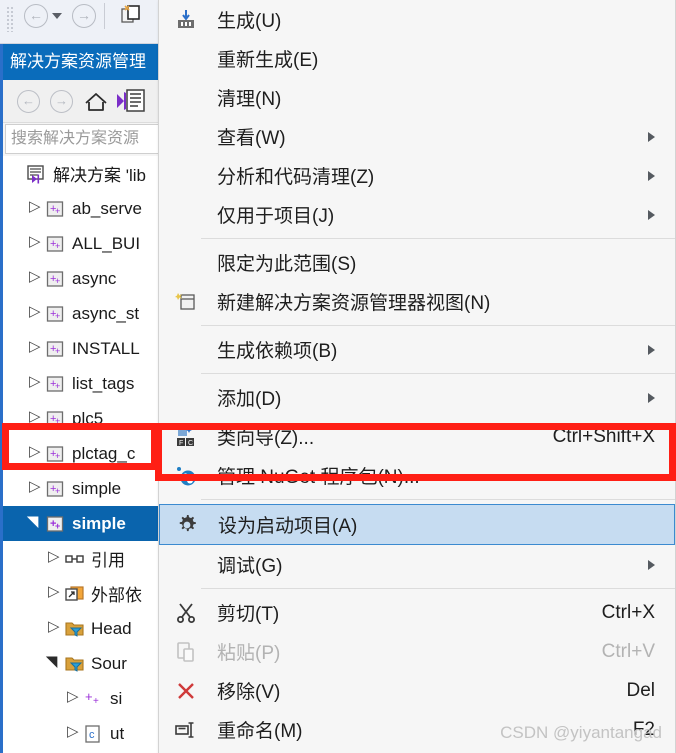 This screenshot has height=753, width=676. What do you see at coordinates (83, 348) in the screenshot?
I see `tree-row: ++INSTALL` at bounding box center [83, 348].